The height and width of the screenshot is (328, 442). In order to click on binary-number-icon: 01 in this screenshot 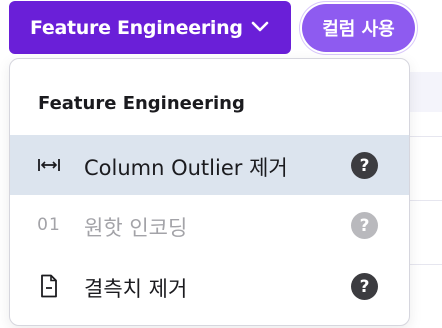, I will do `click(49, 225)`.